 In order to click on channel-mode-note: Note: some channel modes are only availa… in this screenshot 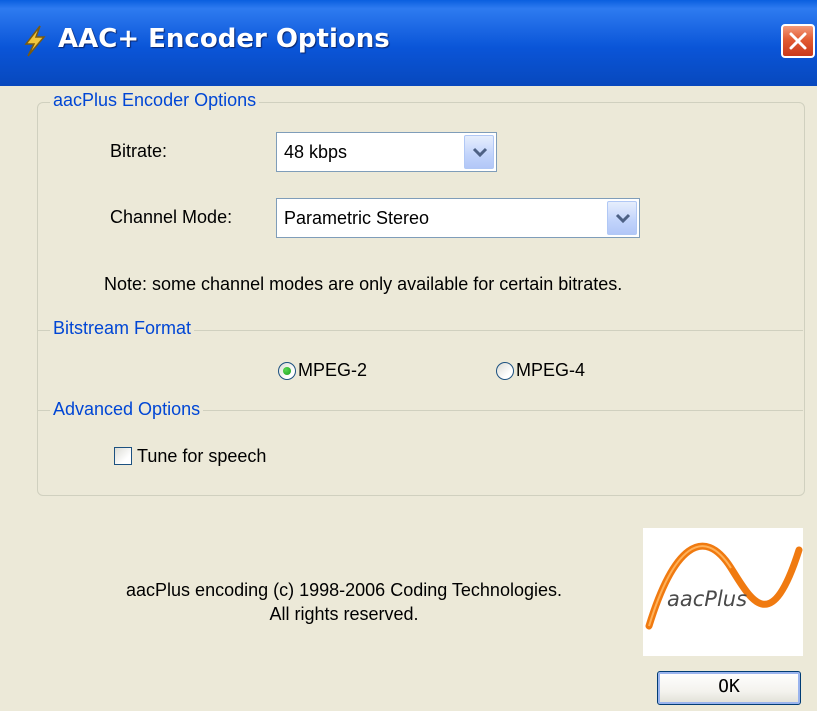, I will do `click(363, 284)`.